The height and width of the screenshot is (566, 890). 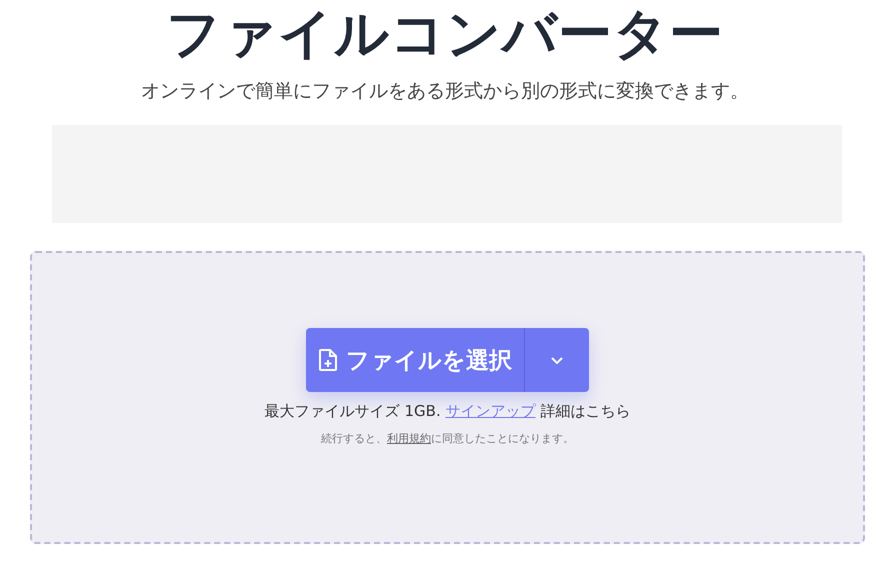 I want to click on signup-link: サインアップ, so click(x=491, y=411).